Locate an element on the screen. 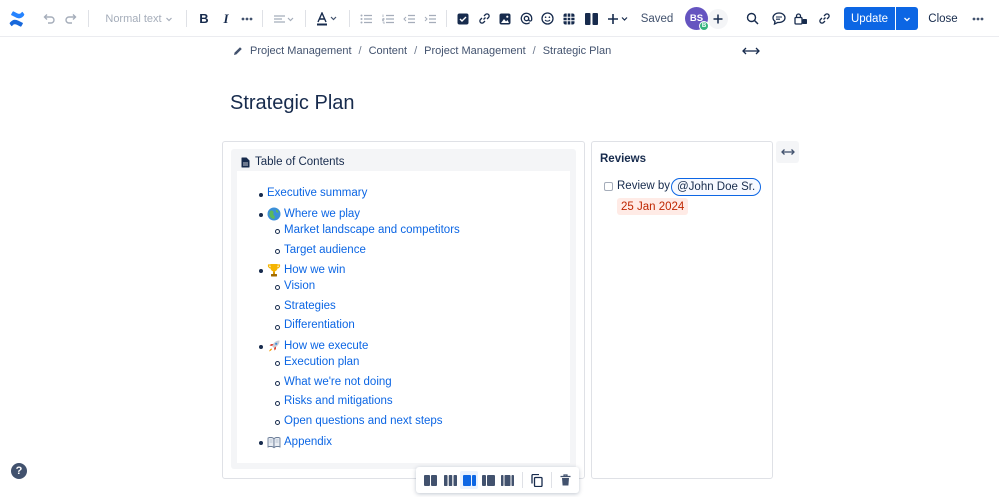 Image resolution: width=999 pixels, height=497 pixels. update-options-button is located at coordinates (907, 18).